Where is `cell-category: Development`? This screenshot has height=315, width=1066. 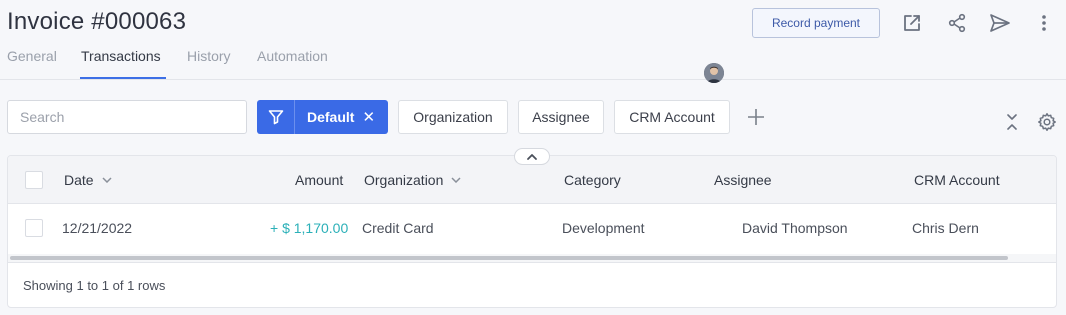
cell-category: Development is located at coordinates (603, 228).